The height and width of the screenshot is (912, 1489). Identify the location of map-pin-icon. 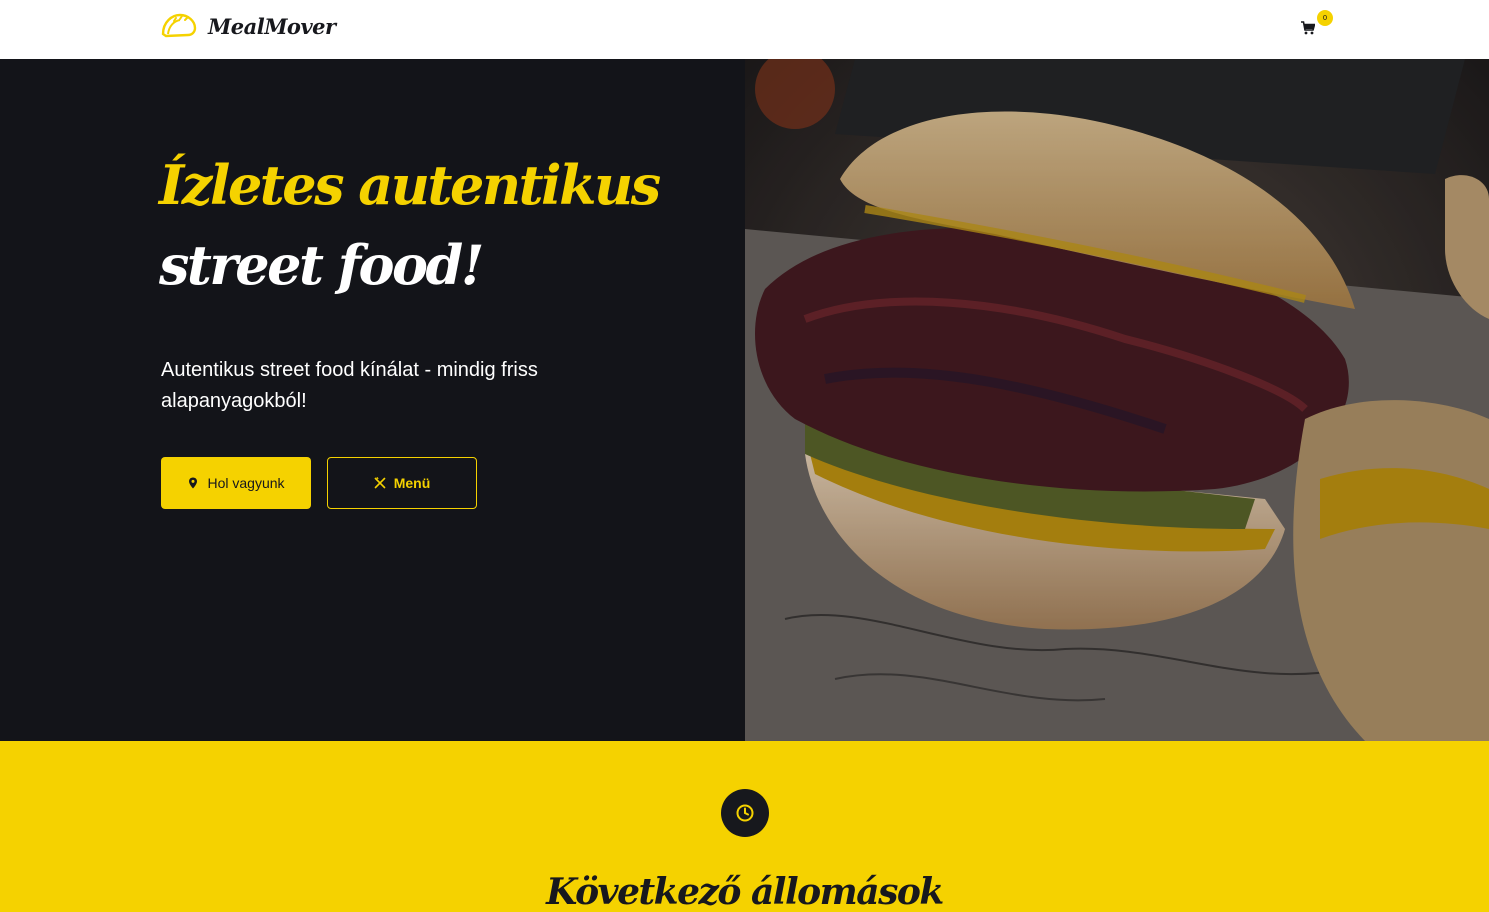
(193, 483).